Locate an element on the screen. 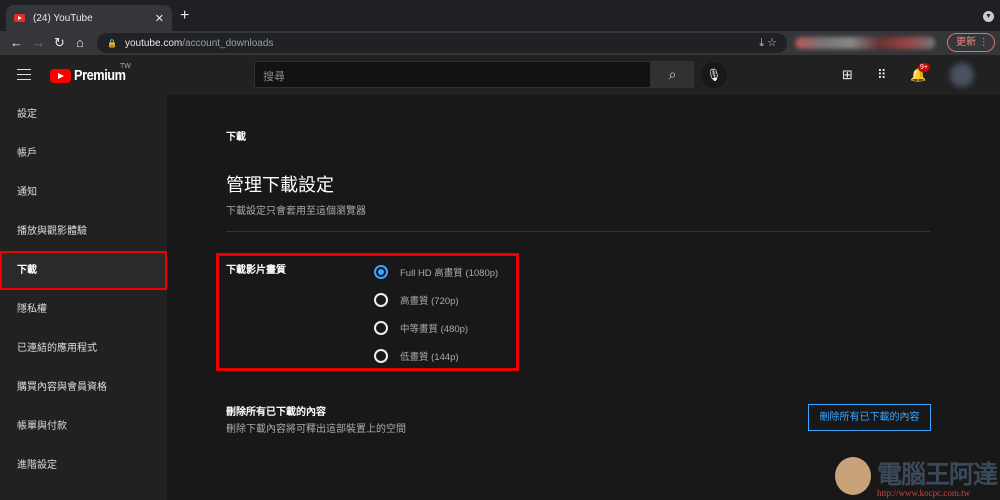  delete-all-downloads-button: 刪除所有已下載的內容 is located at coordinates (869, 417).